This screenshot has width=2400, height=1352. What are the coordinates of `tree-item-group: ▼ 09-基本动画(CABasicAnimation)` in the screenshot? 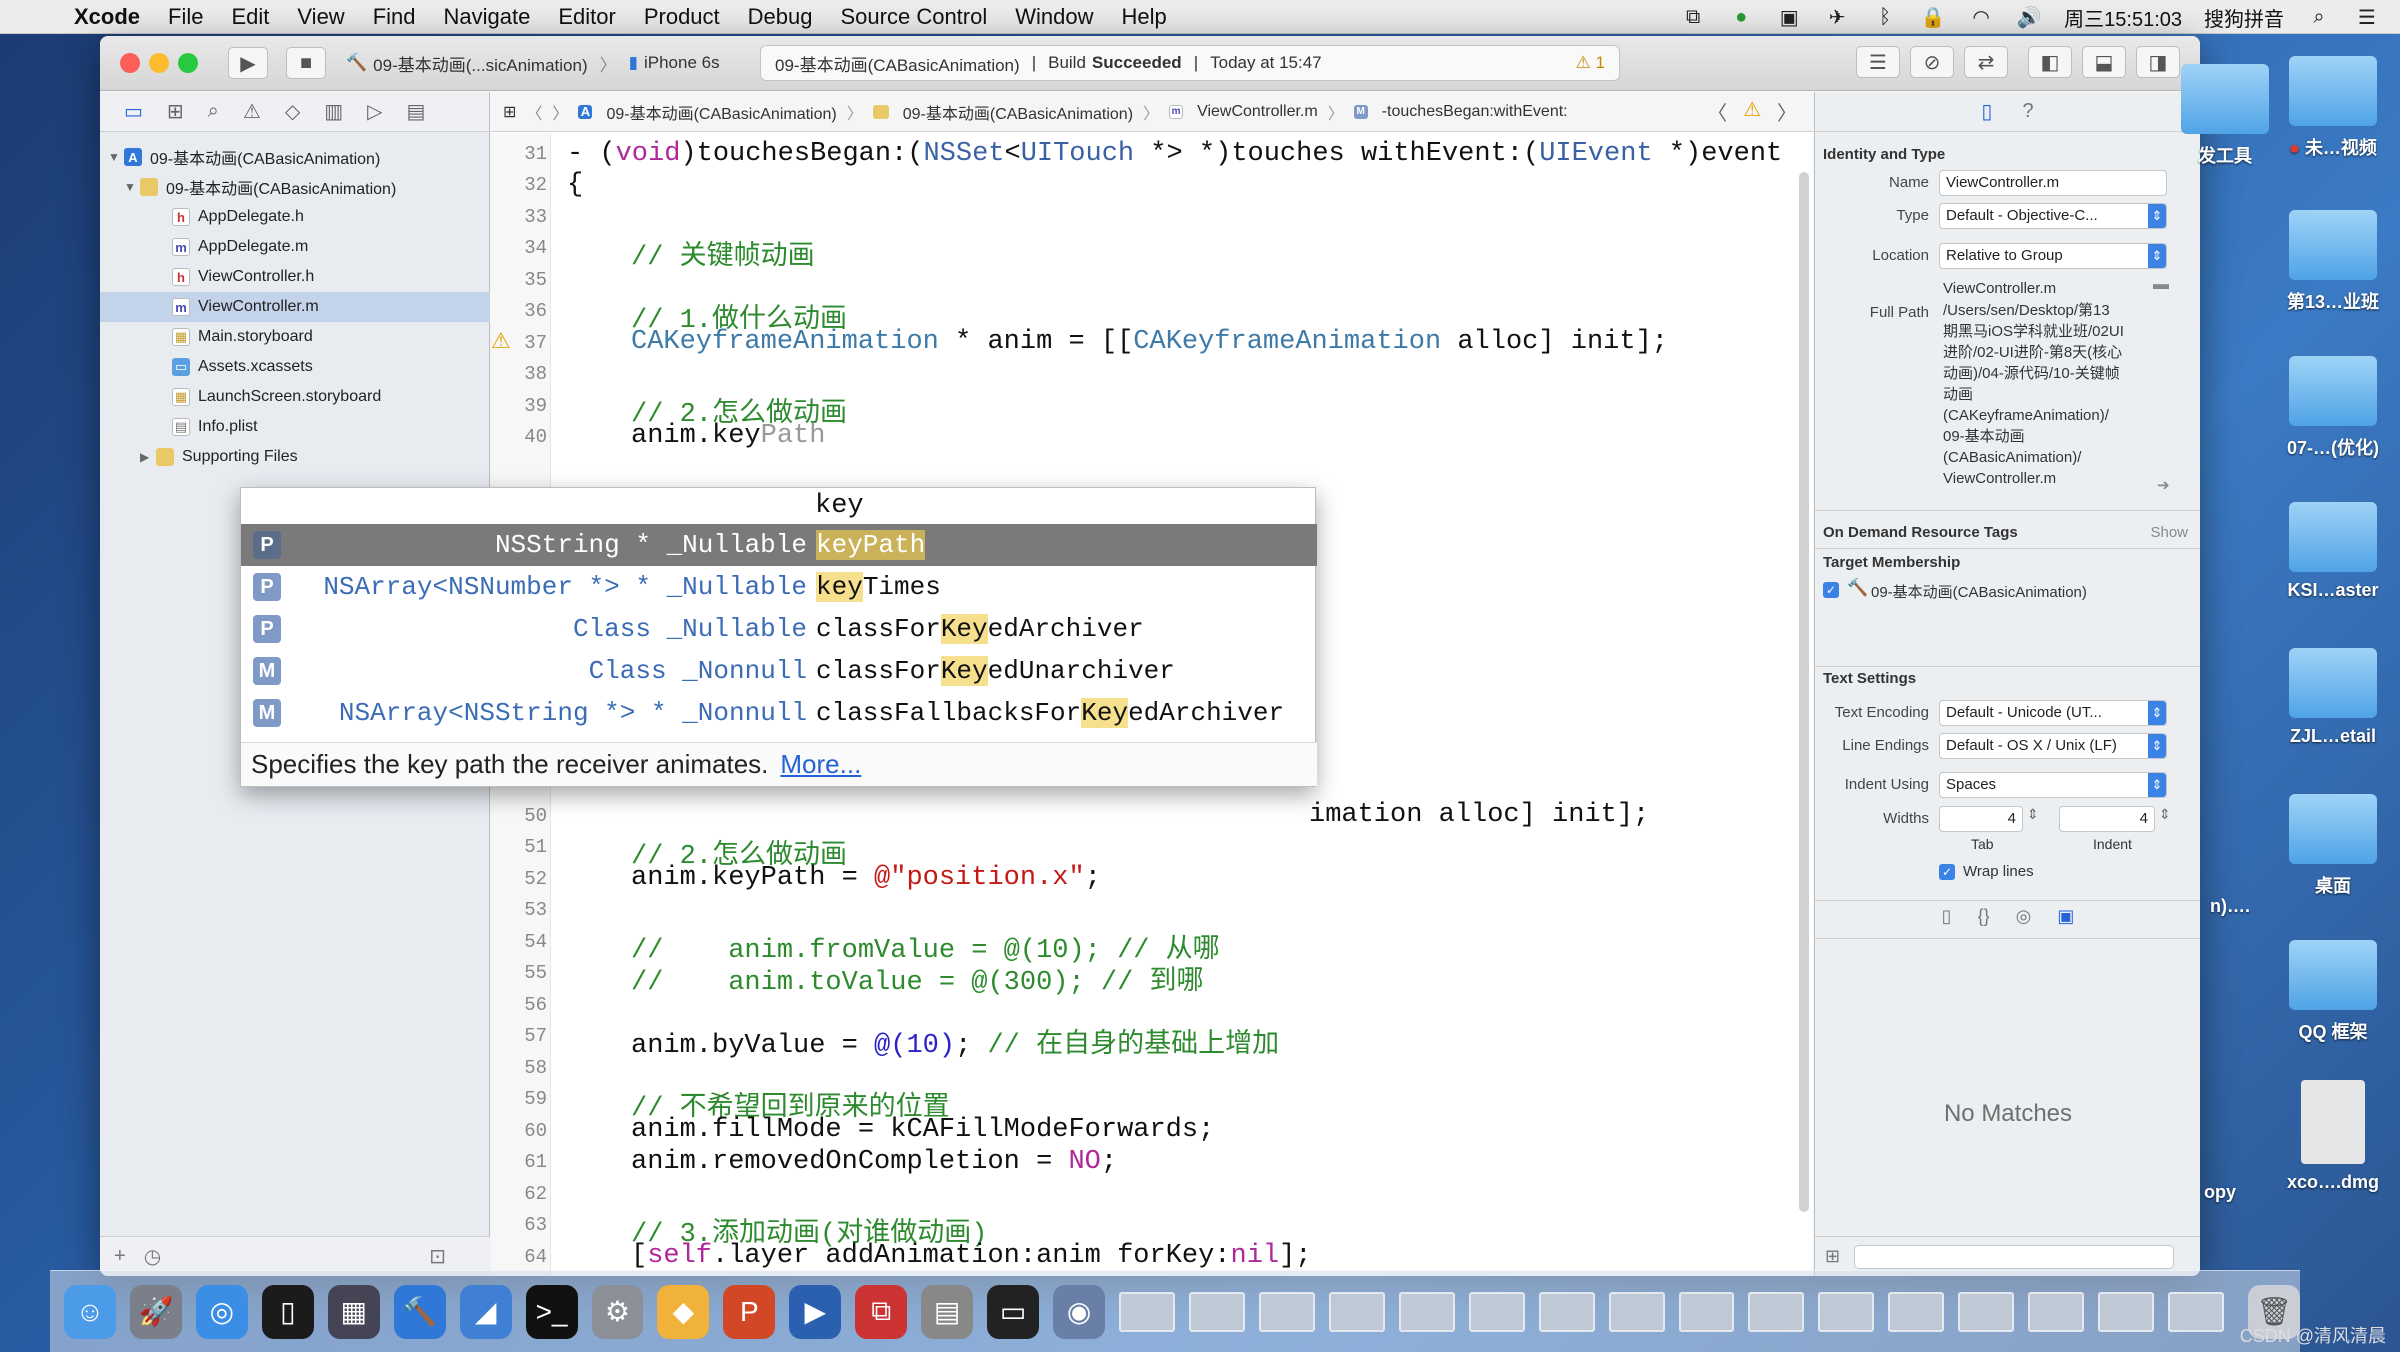 It's located at (295, 187).